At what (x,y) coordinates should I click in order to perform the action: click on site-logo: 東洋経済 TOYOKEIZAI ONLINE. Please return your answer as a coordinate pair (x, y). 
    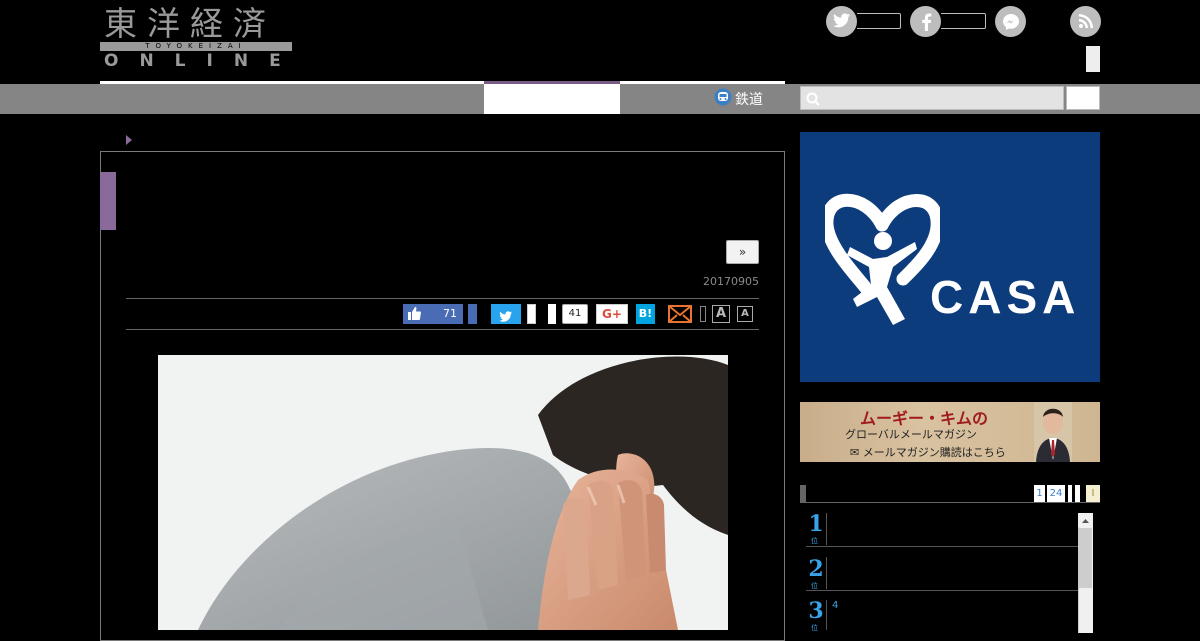
    Looking at the image, I should click on (196, 38).